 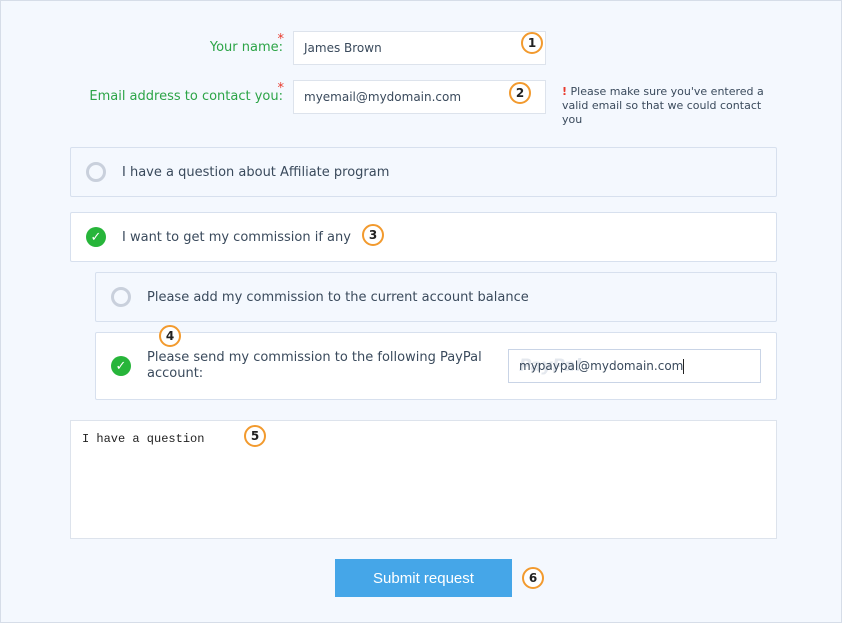 What do you see at coordinates (246, 43) in the screenshot?
I see `name-label: Your name: *` at bounding box center [246, 43].